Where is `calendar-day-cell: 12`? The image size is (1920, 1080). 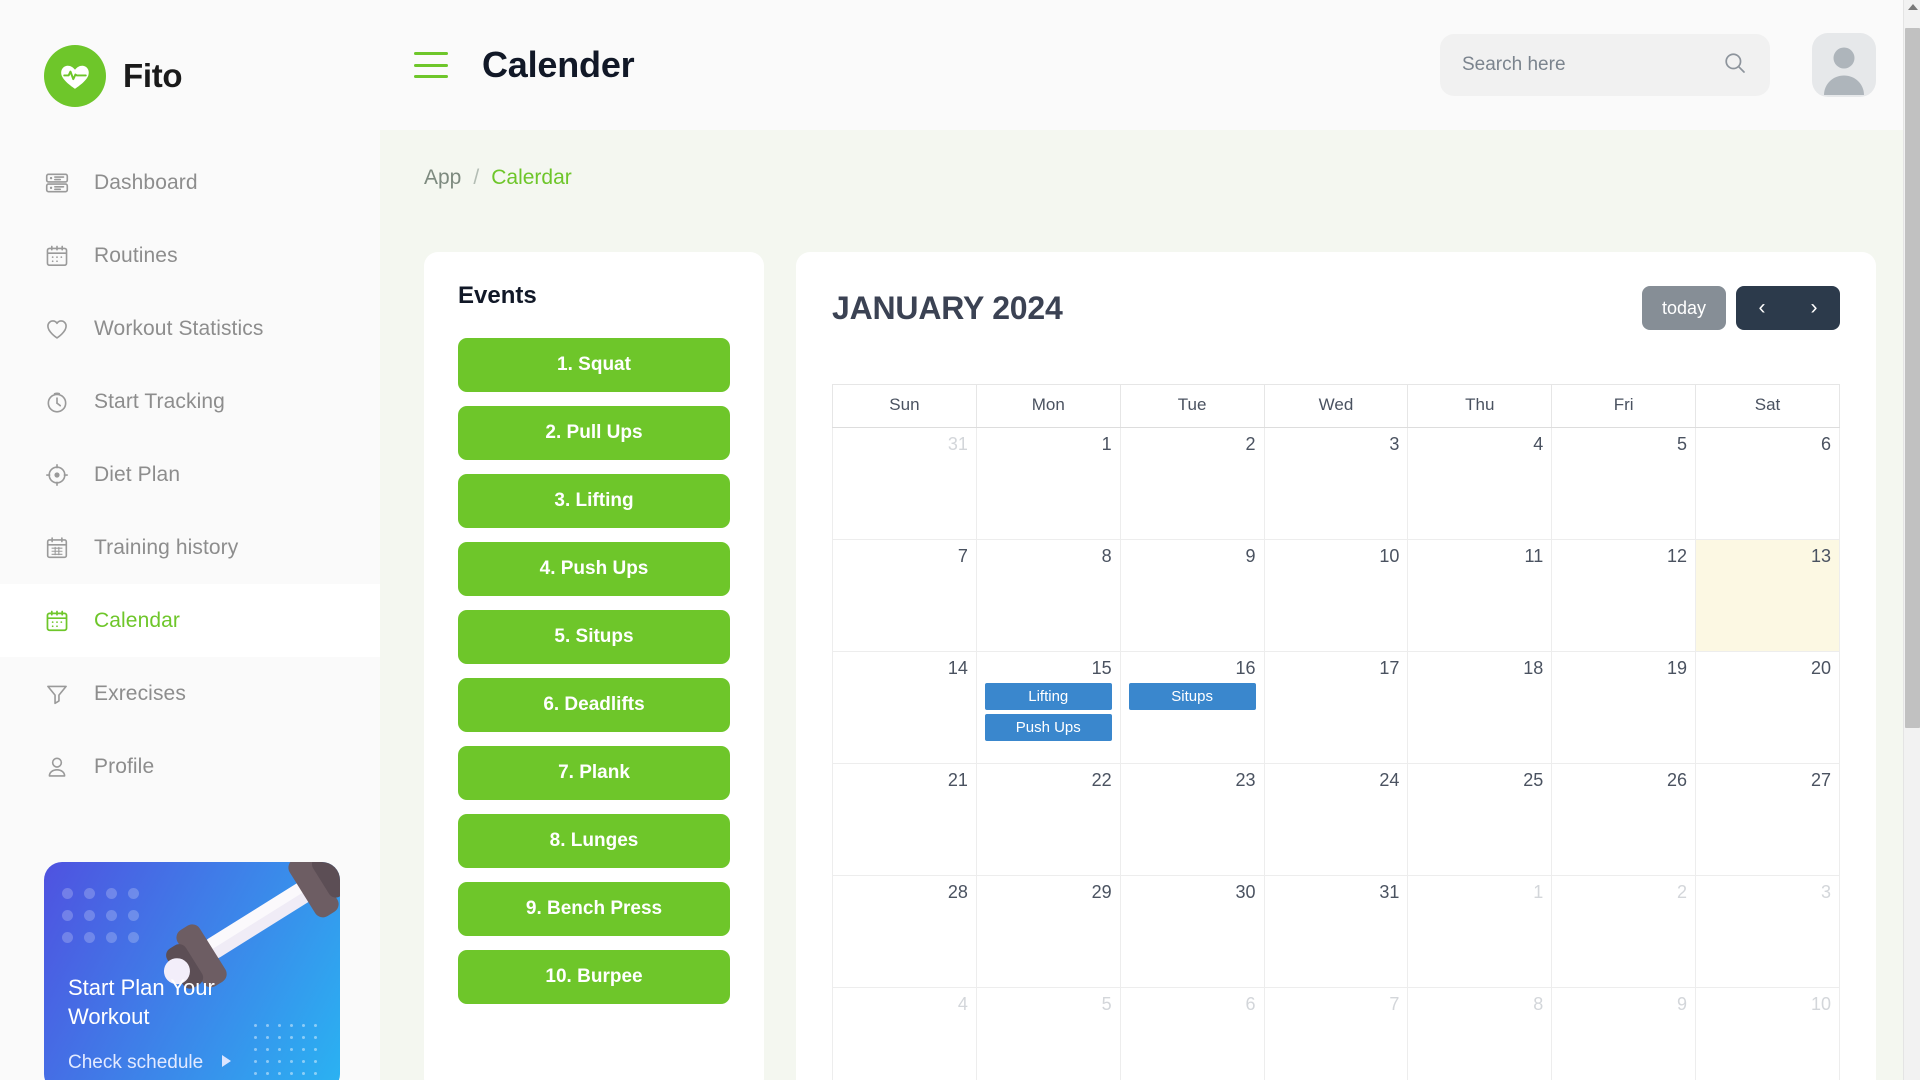 calendar-day-cell: 12 is located at coordinates (1624, 595).